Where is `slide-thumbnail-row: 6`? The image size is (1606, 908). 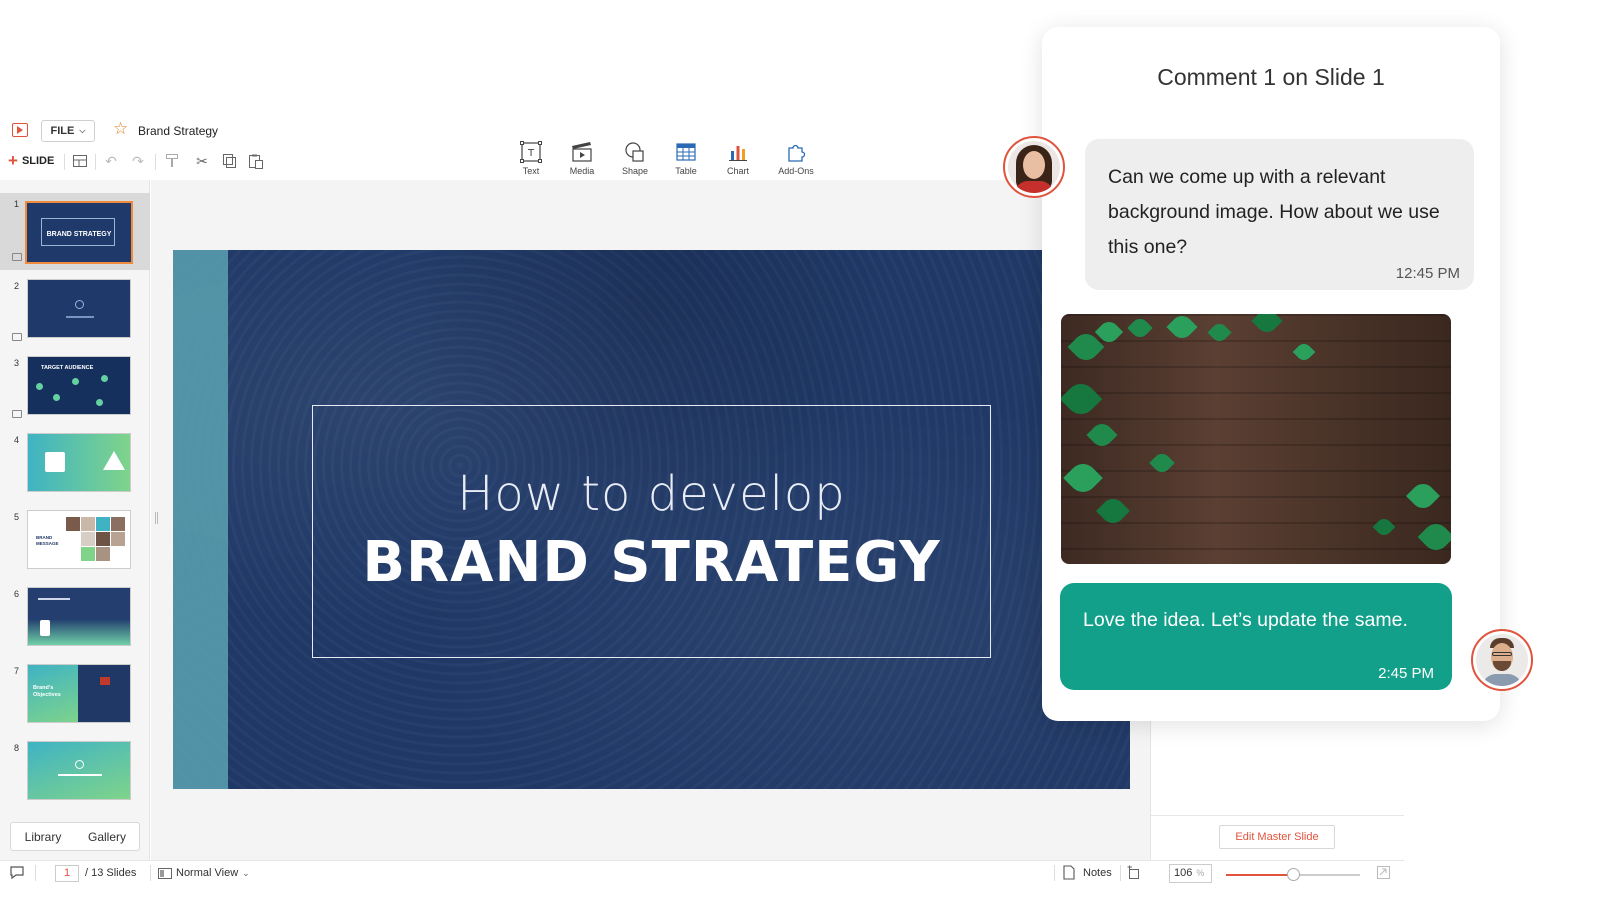 slide-thumbnail-row: 6 is located at coordinates (75, 621).